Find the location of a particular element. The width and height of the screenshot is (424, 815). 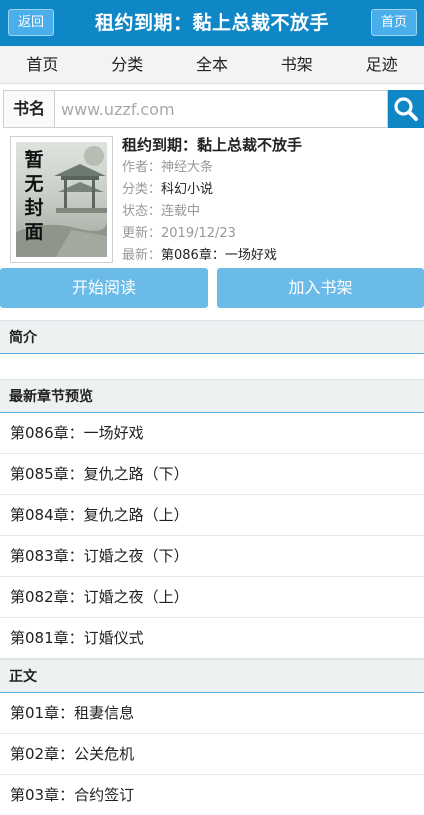

book-latest-chapter: 第086章：一场好戏 is located at coordinates (219, 255).